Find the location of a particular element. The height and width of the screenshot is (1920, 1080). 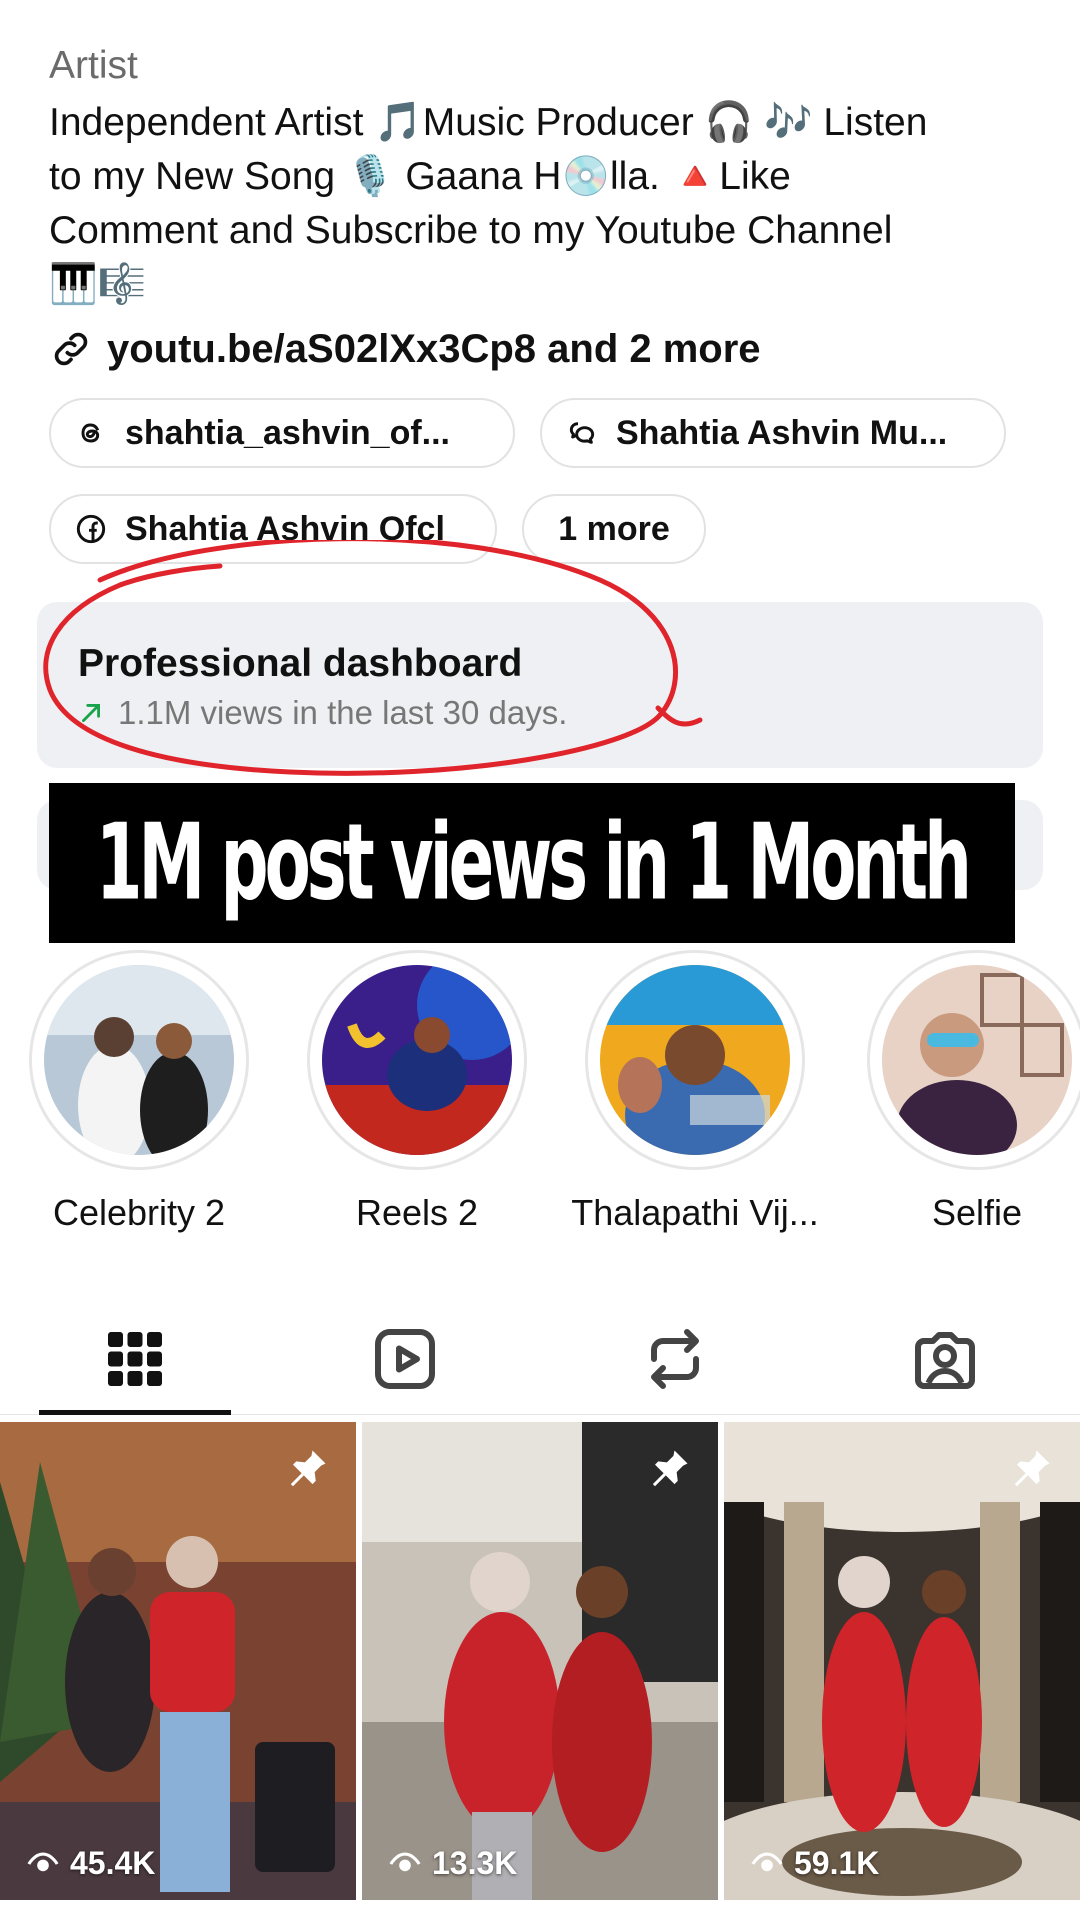

view-count-text: 45.4K is located at coordinates (113, 1863).